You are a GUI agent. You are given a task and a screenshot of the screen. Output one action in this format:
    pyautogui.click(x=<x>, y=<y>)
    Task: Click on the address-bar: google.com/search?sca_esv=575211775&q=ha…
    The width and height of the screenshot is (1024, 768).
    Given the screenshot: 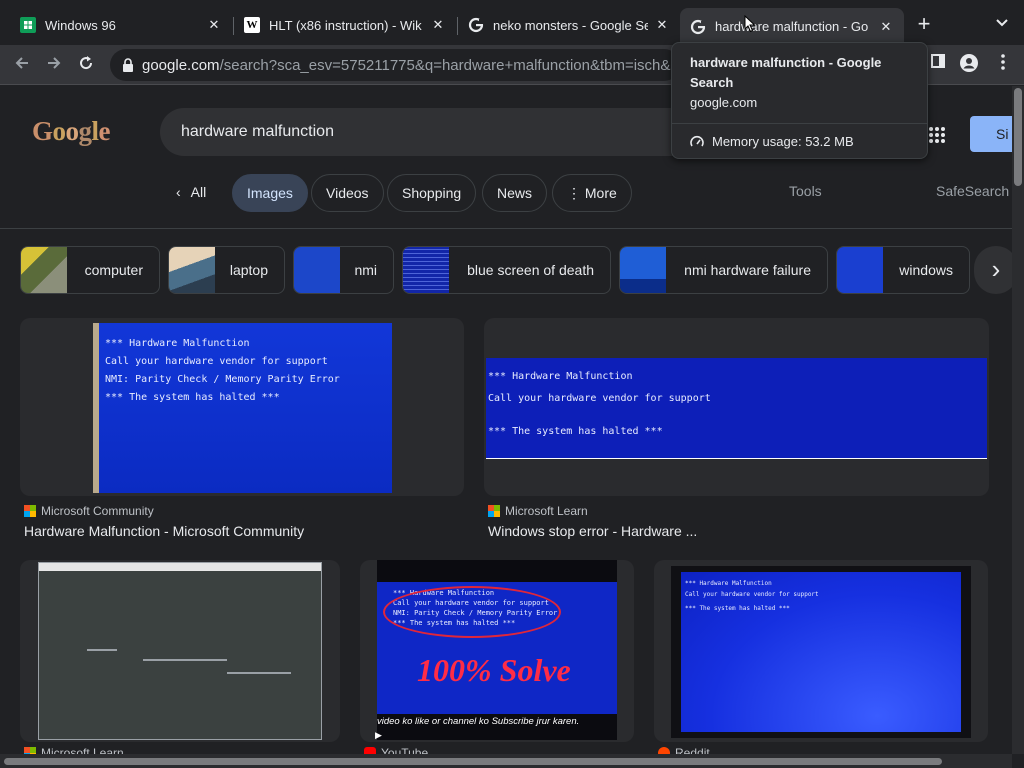 What is the action you would take?
    pyautogui.click(x=395, y=65)
    